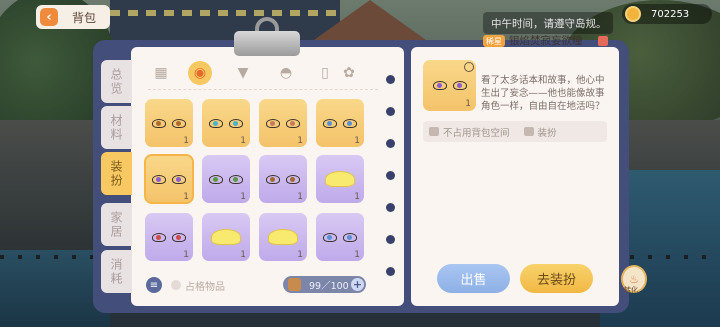 This screenshot has height=327, width=720. Describe the element at coordinates (556, 278) in the screenshot. I see `equip-button: 去装扮` at that location.